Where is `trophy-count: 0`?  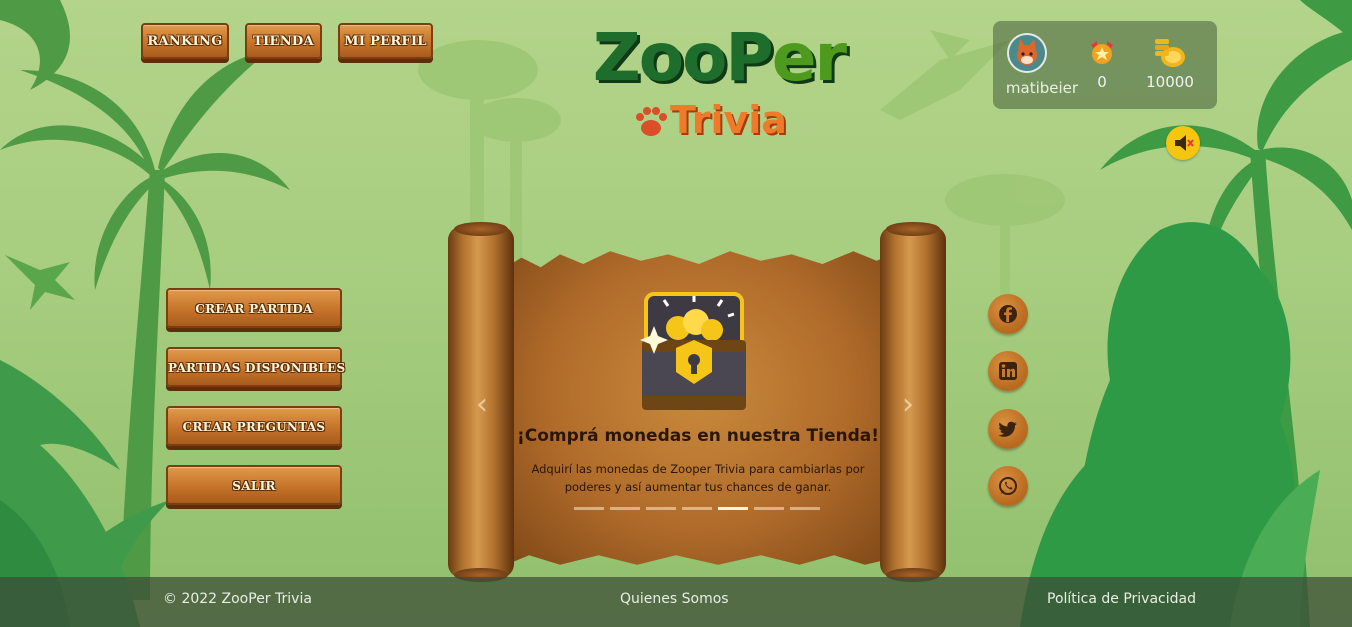
trophy-count: 0 is located at coordinates (1102, 82).